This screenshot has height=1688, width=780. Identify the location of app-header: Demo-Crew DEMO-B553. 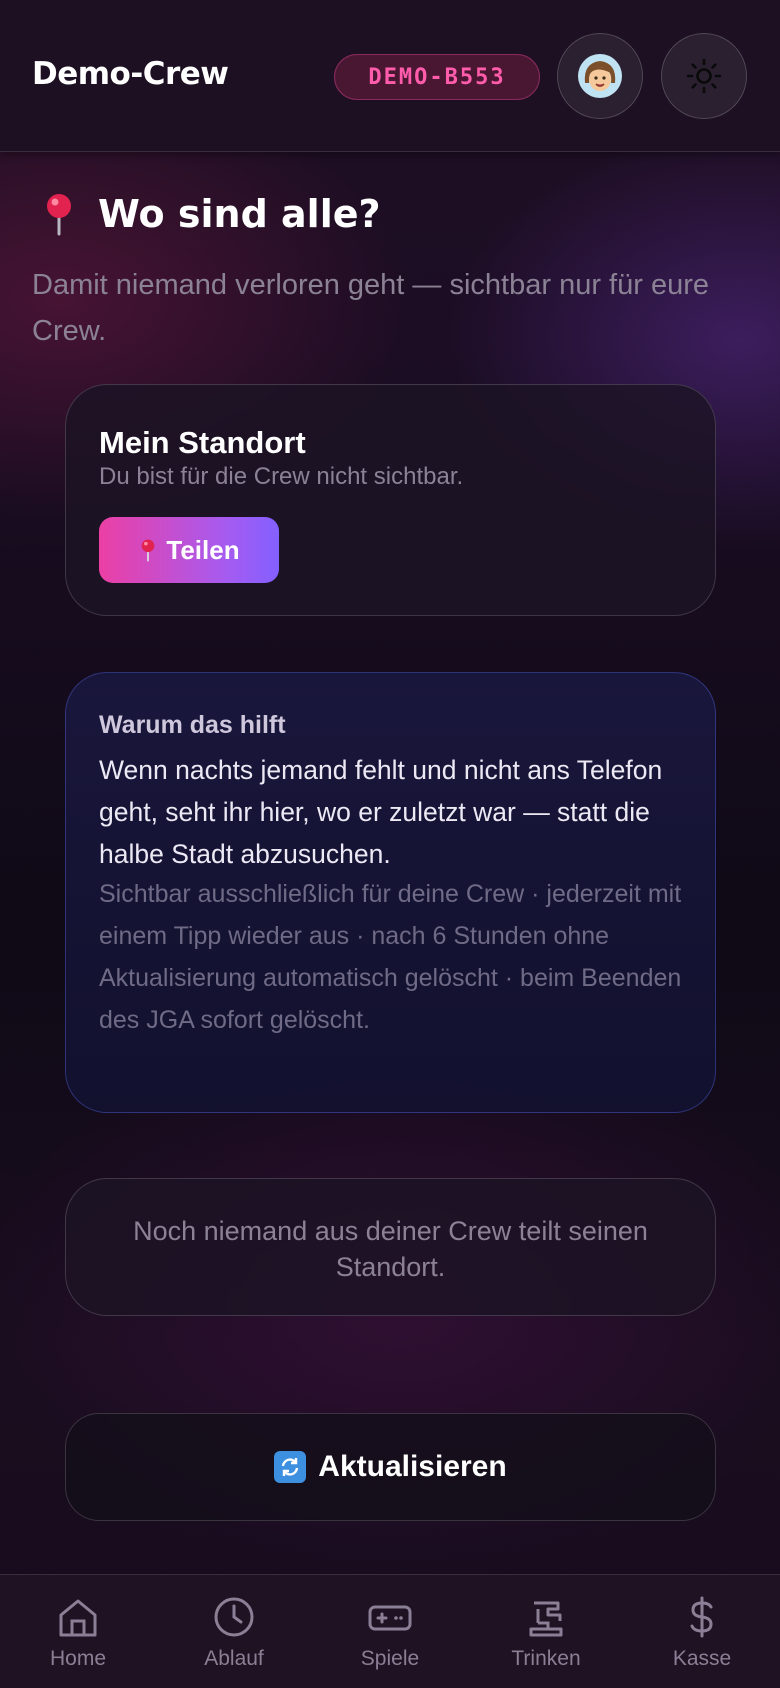
(390, 76).